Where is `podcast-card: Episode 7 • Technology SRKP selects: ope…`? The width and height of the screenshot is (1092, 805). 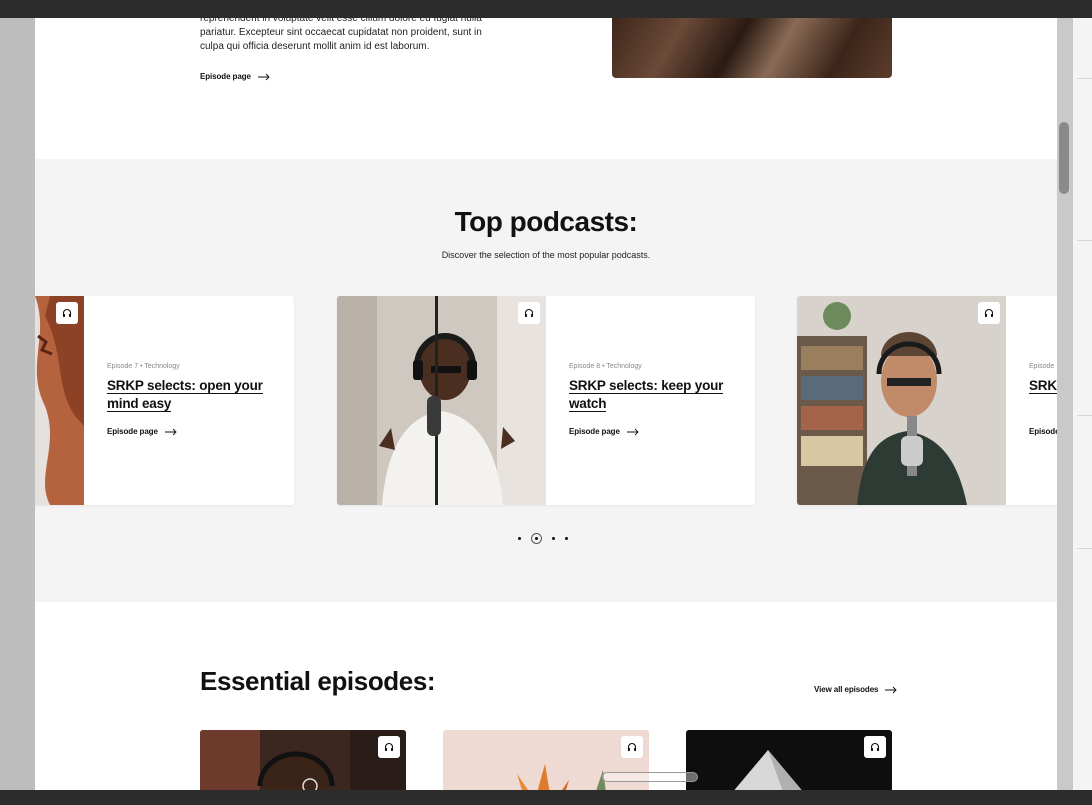
podcast-card: Episode 7 • Technology SRKP selects: ope… is located at coordinates (164, 400).